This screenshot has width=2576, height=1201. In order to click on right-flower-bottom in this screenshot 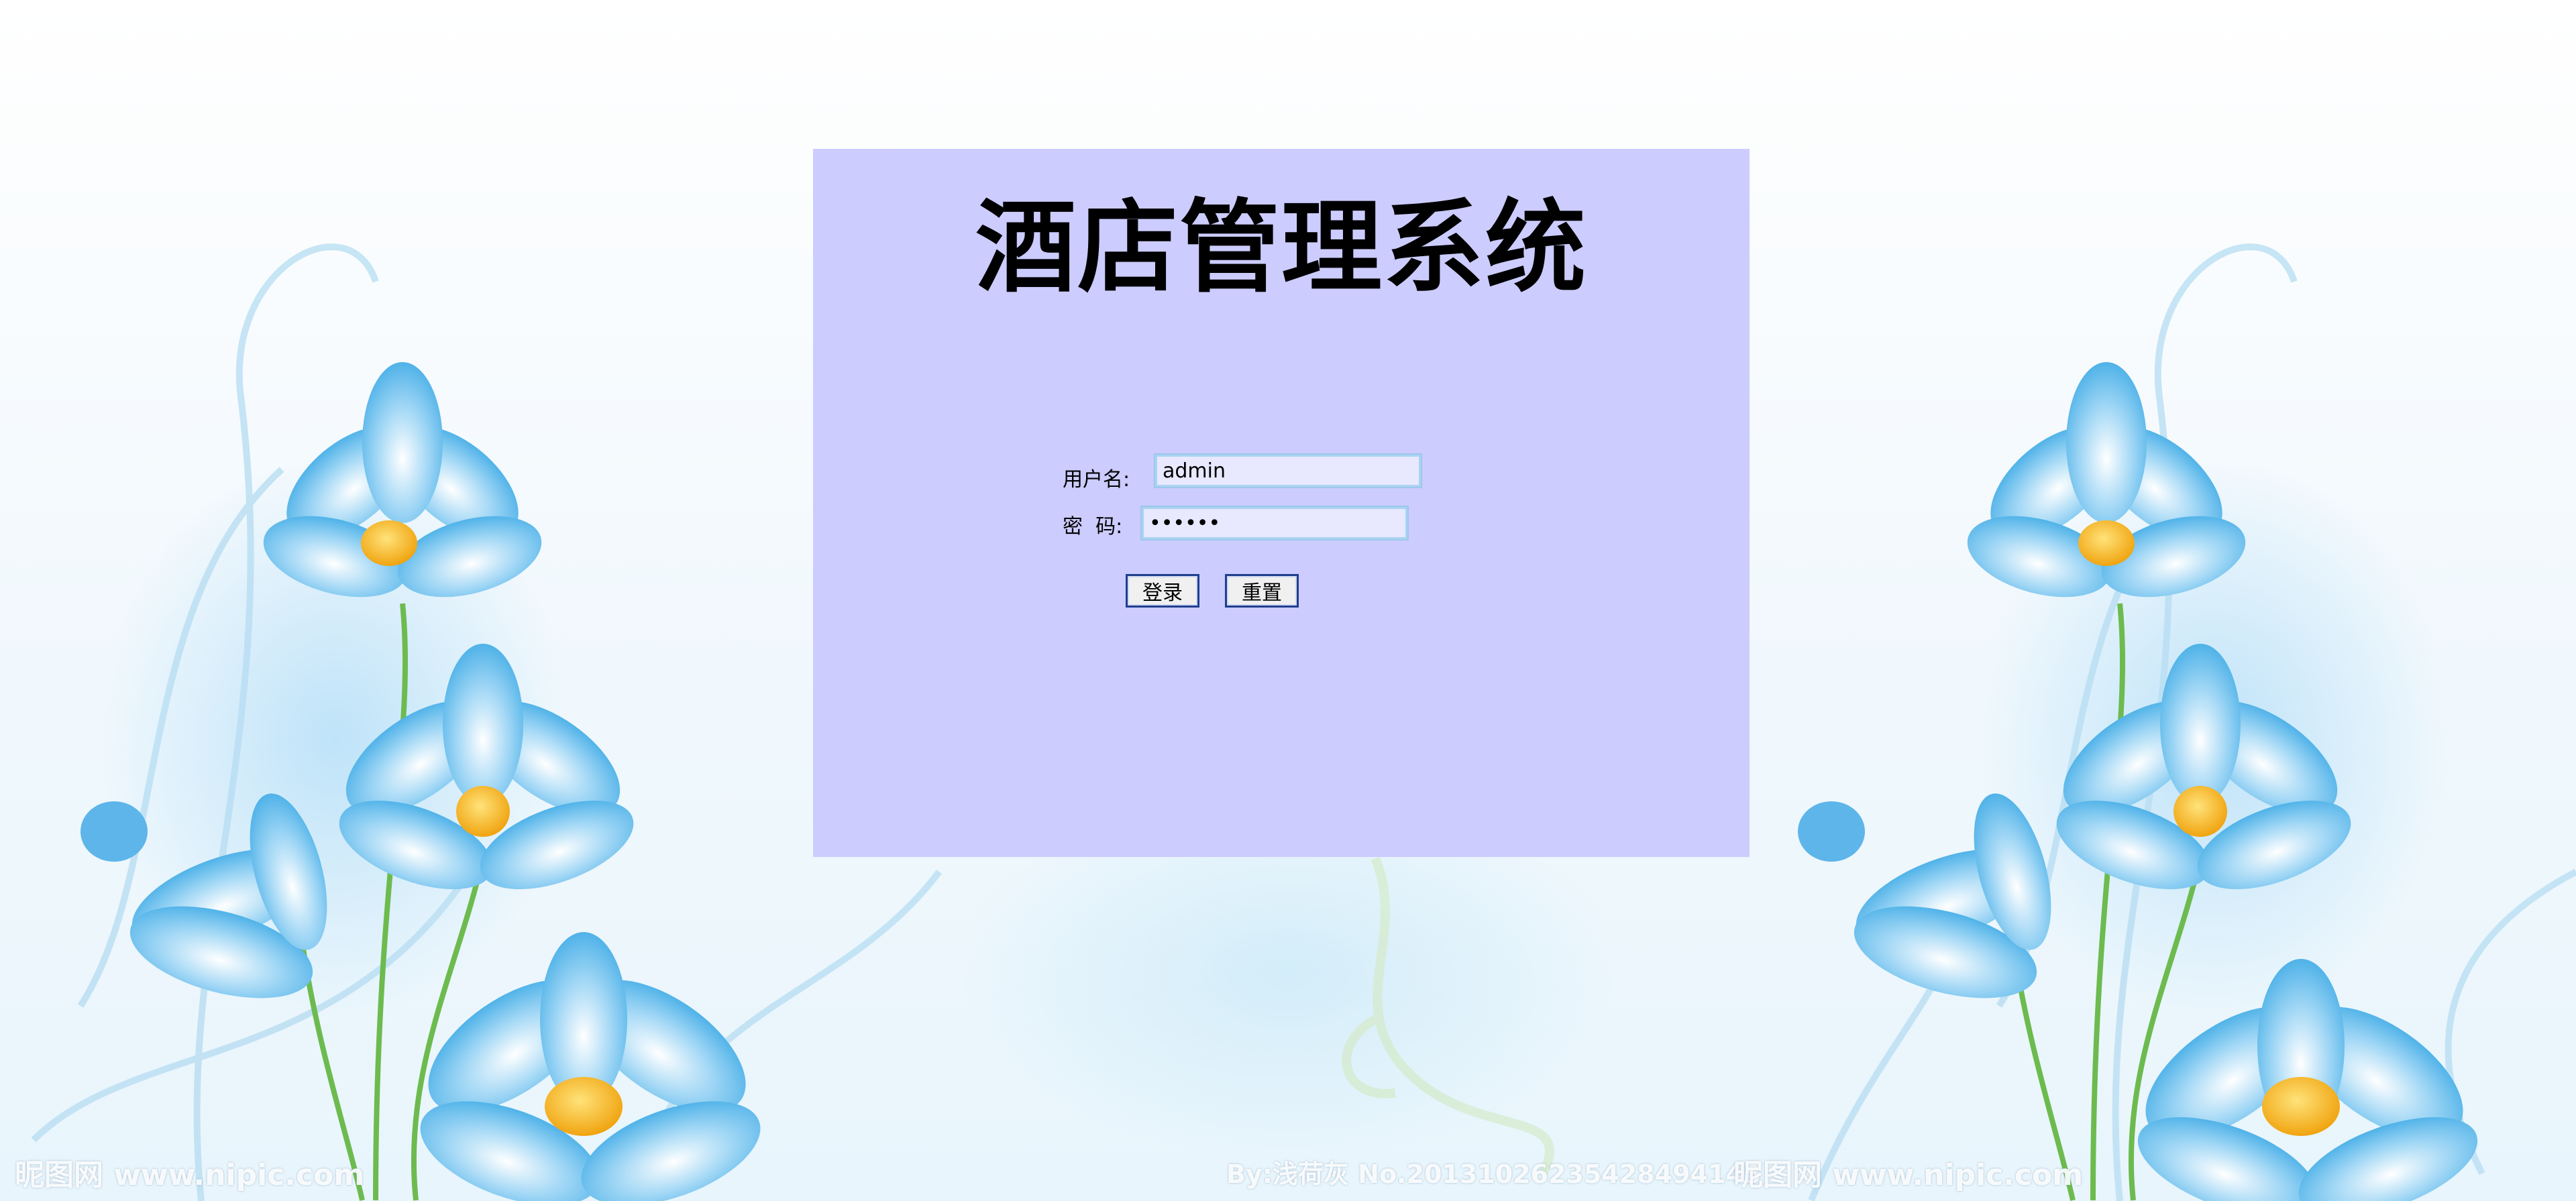, I will do `click(2307, 1080)`.